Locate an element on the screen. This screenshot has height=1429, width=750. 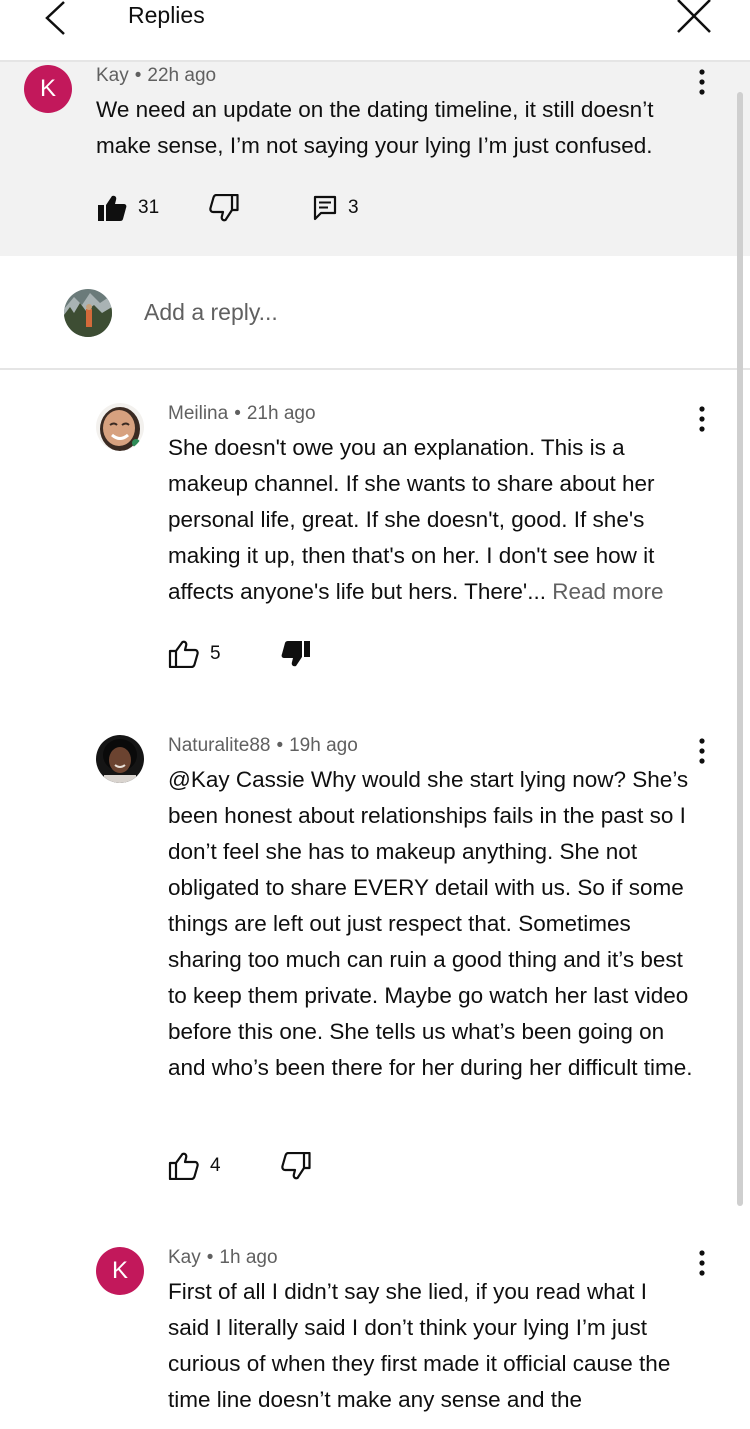
thumbs-down-filled-icon is located at coordinates (295, 654).